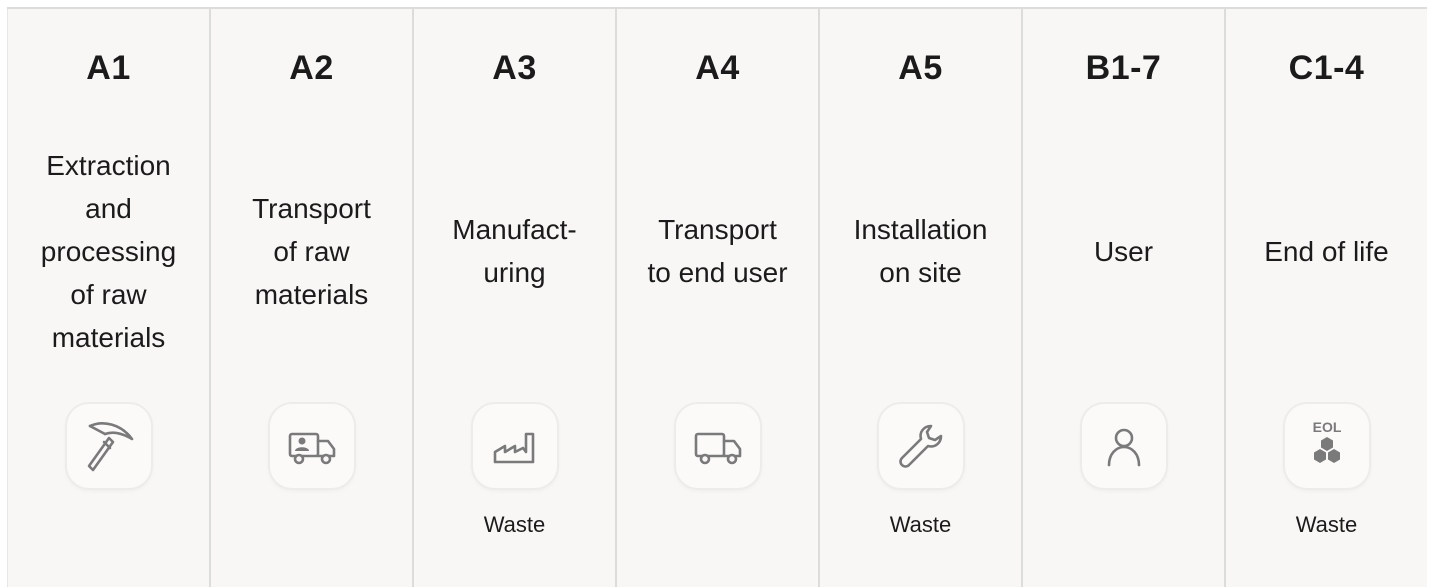  What do you see at coordinates (514, 446) in the screenshot?
I see `factory-icon` at bounding box center [514, 446].